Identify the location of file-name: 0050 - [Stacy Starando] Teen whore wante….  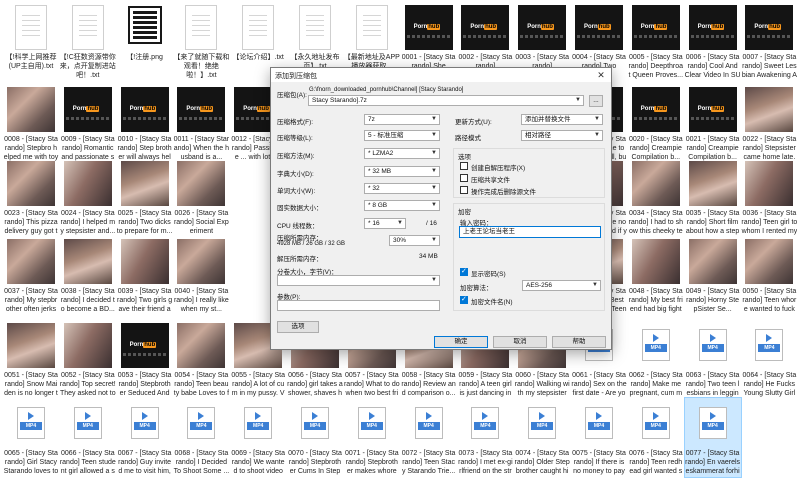
(769, 300).